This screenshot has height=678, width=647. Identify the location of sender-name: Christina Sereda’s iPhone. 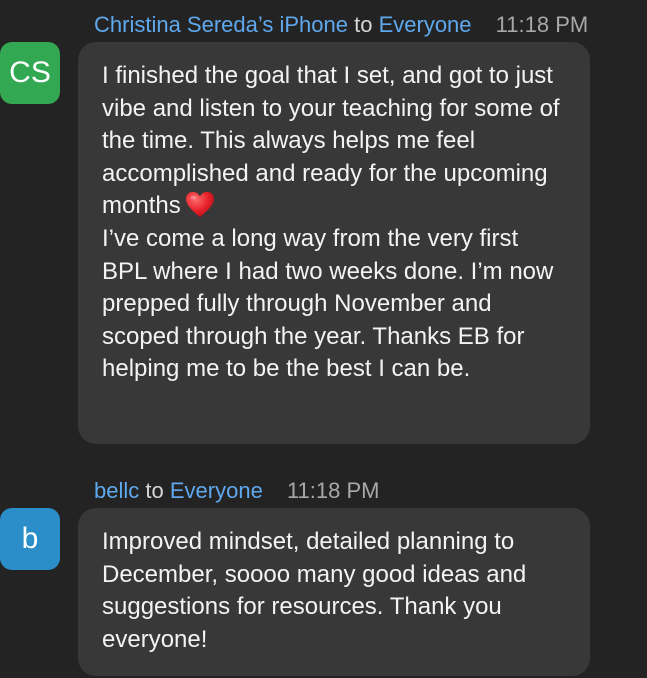
(221, 24).